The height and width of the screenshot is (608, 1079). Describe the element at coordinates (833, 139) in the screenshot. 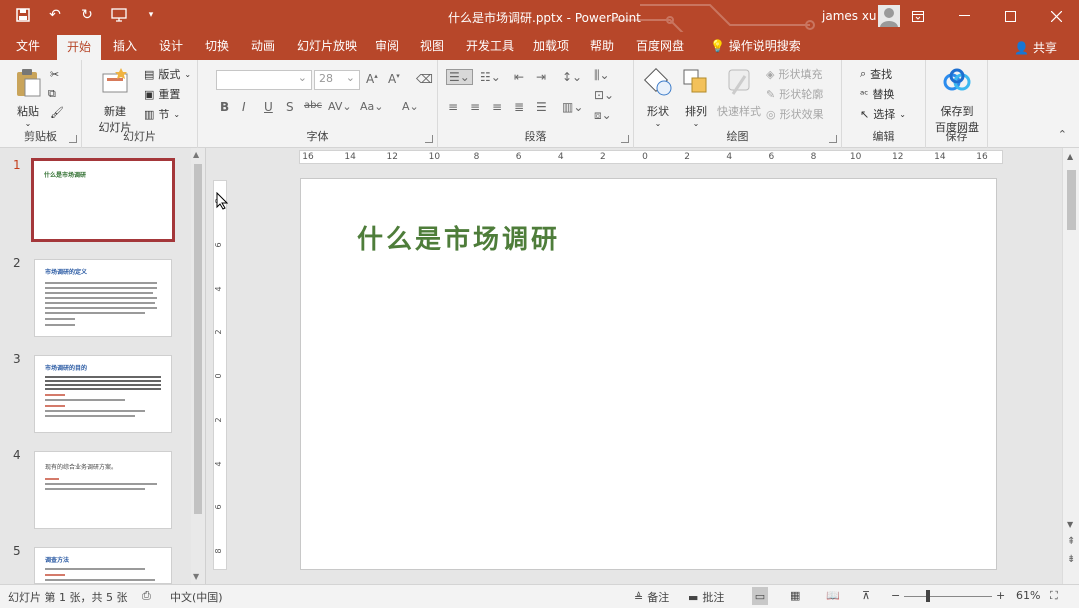

I see `drawing-launcher-icon` at that location.